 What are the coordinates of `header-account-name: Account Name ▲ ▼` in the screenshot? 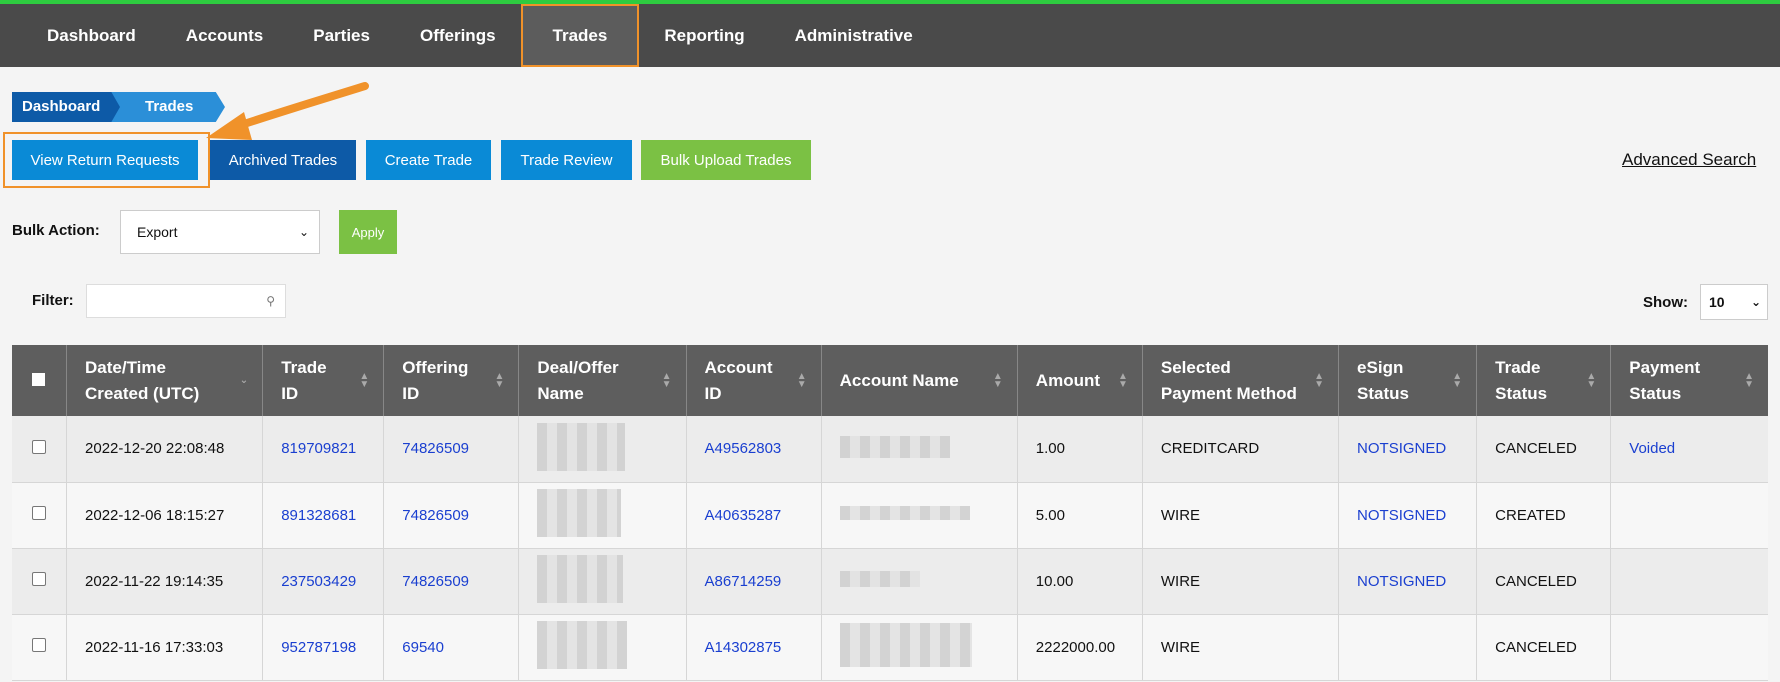 It's located at (919, 380).